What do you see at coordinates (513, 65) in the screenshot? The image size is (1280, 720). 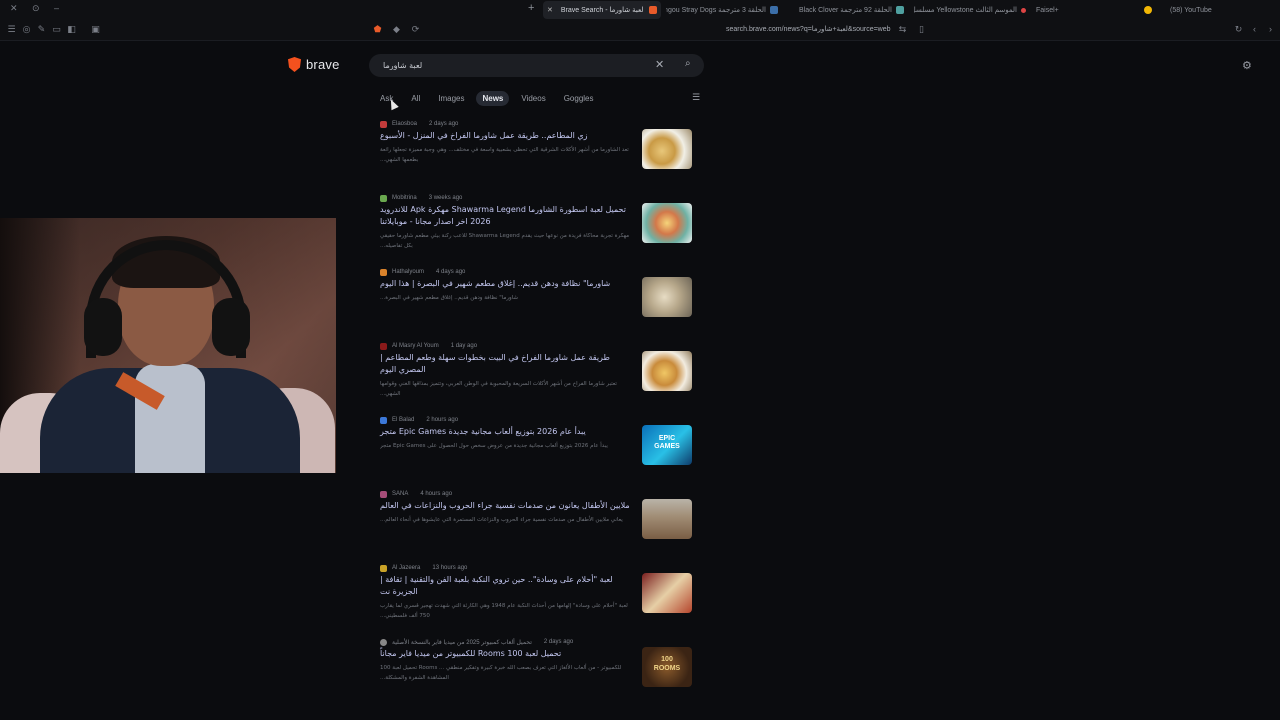 I see `search-input` at bounding box center [513, 65].